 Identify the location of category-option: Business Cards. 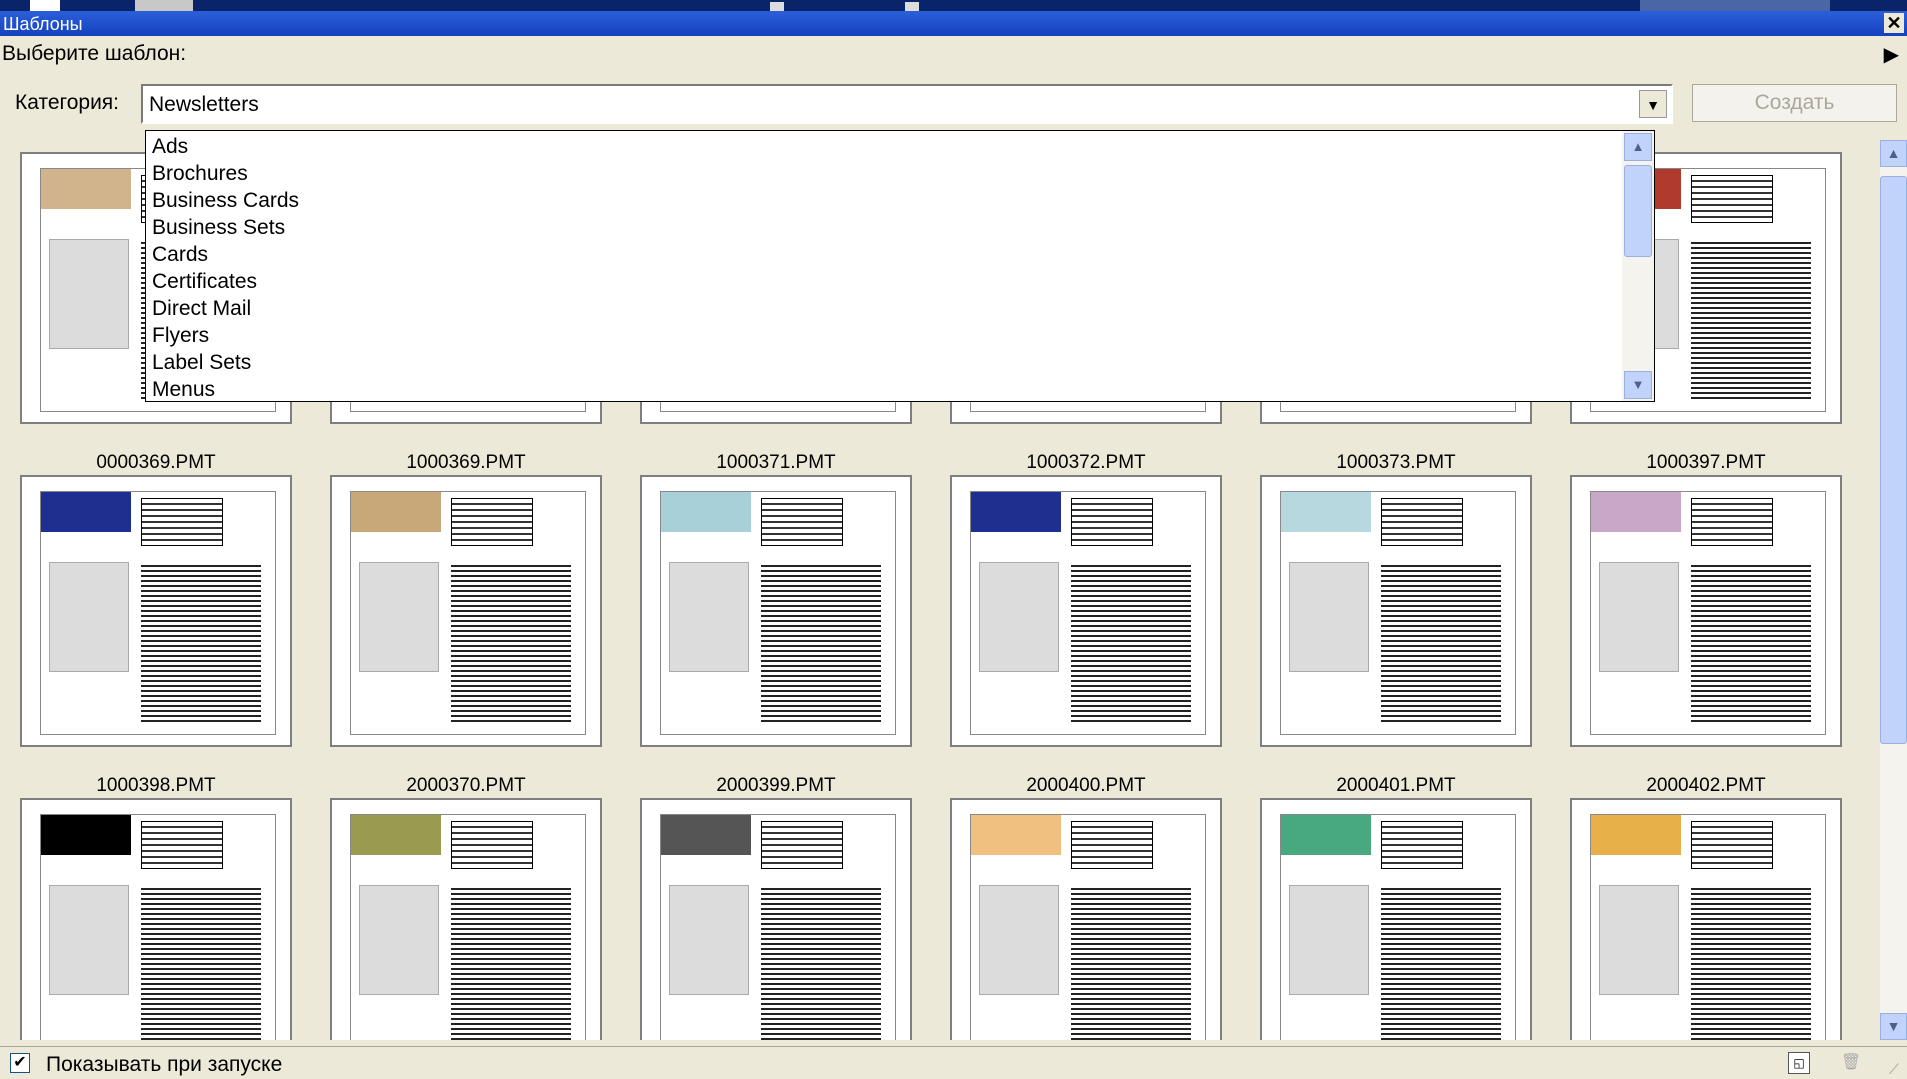
(225, 200).